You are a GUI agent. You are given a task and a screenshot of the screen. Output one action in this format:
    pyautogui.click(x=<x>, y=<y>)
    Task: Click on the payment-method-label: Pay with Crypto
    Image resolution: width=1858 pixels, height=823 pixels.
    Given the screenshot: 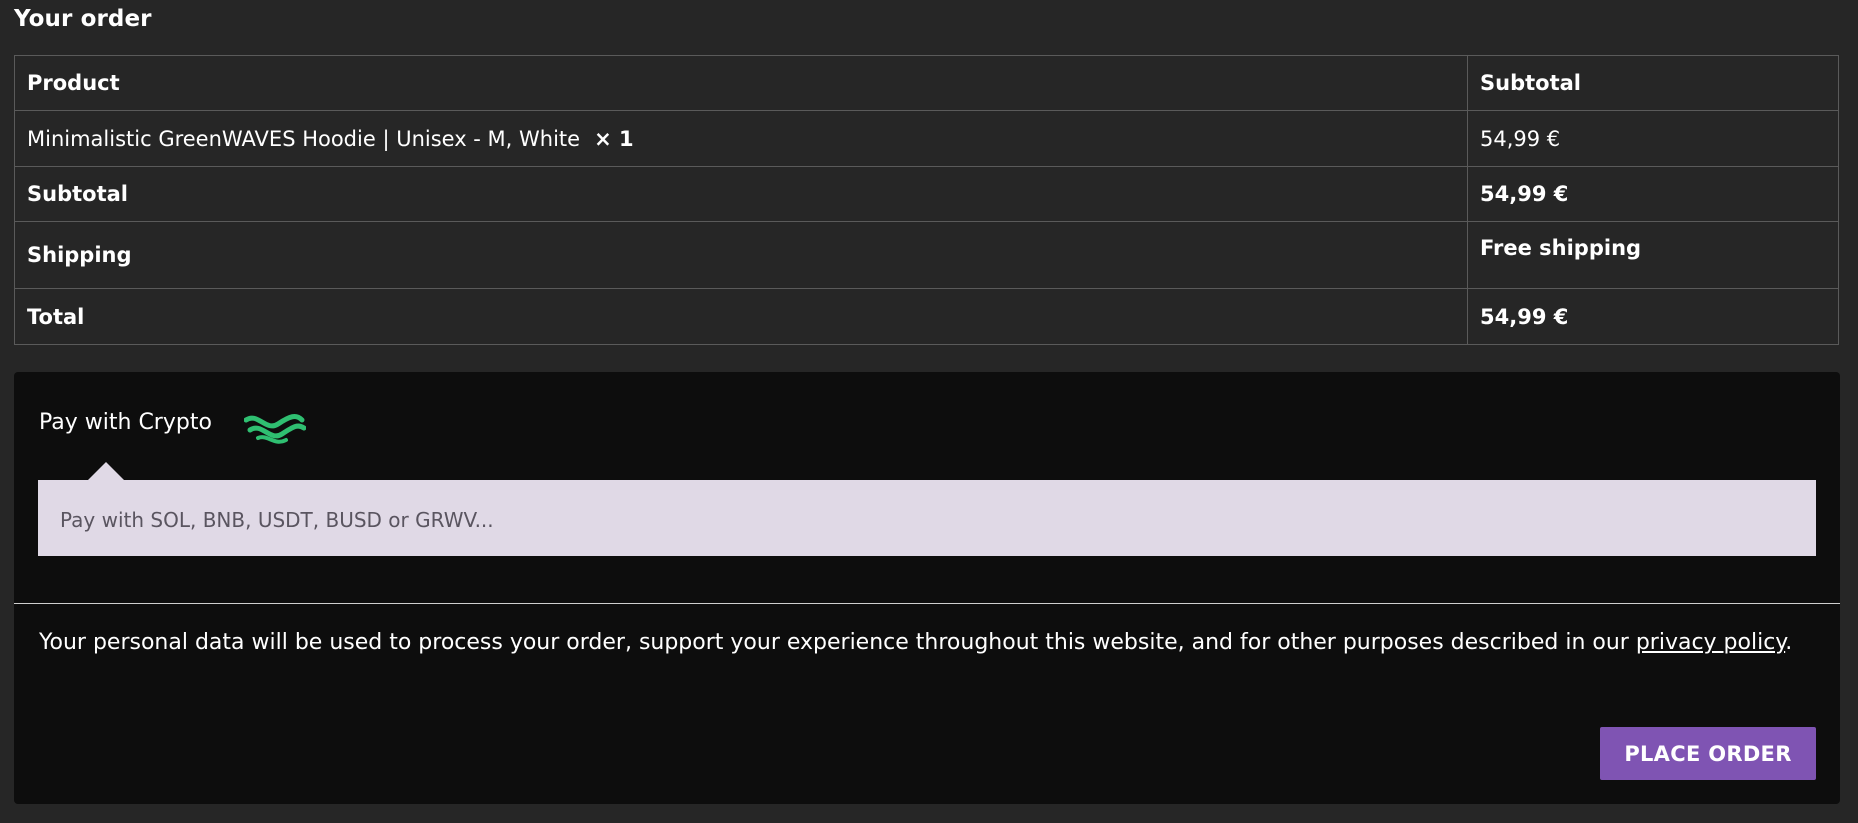 What is the action you would take?
    pyautogui.click(x=125, y=422)
    